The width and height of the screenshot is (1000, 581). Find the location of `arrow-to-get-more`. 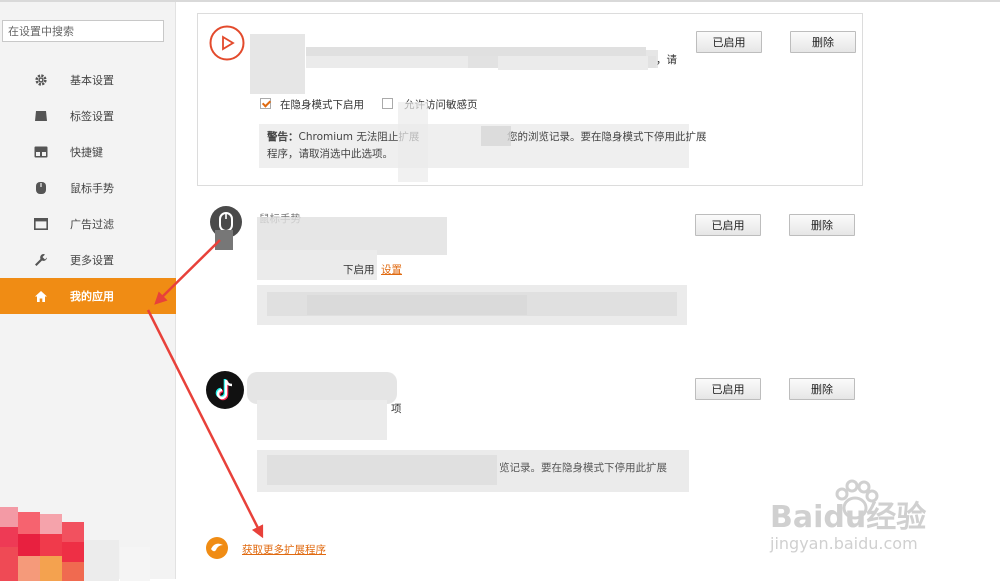

arrow-to-get-more is located at coordinates (205, 424).